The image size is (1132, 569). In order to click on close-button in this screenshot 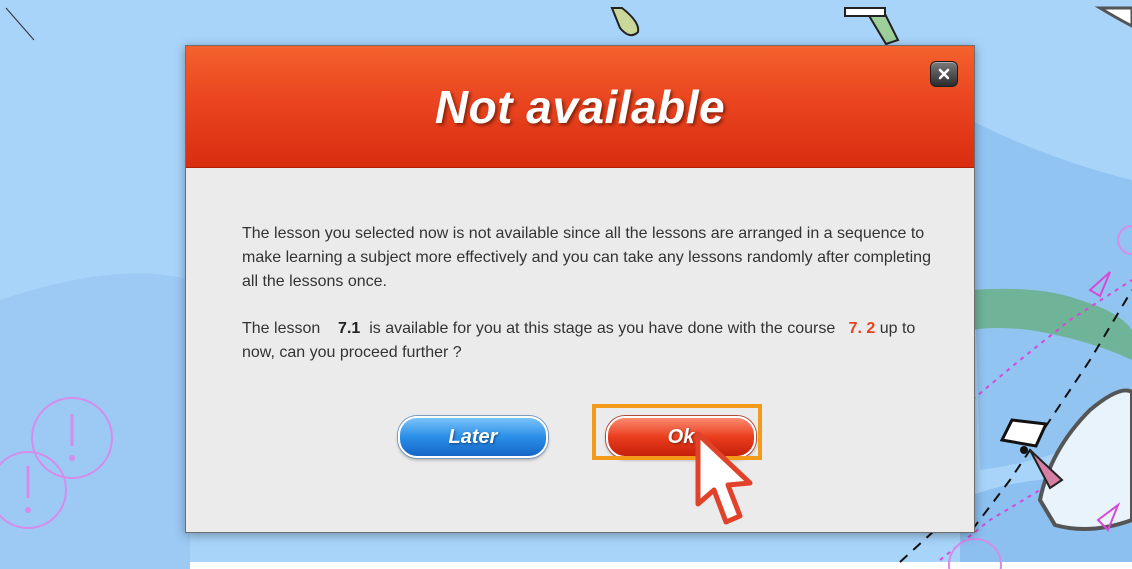, I will do `click(944, 74)`.